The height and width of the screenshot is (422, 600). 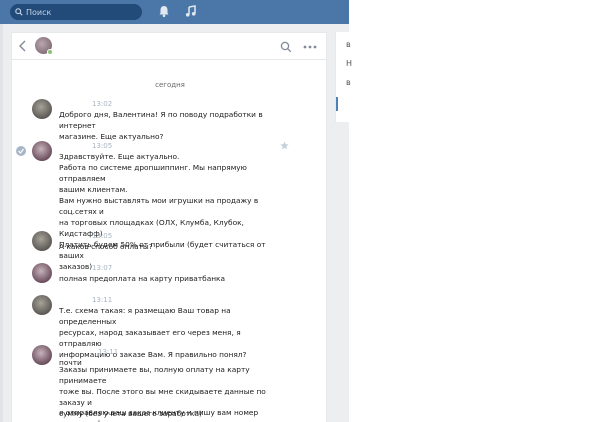 I want to click on left-sidebar-edge, so click(x=1, y=223).